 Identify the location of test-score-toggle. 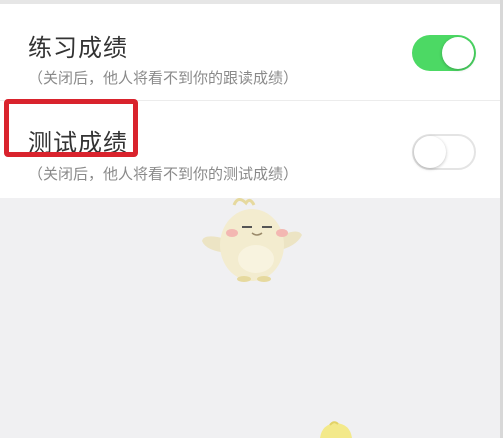
(444, 152).